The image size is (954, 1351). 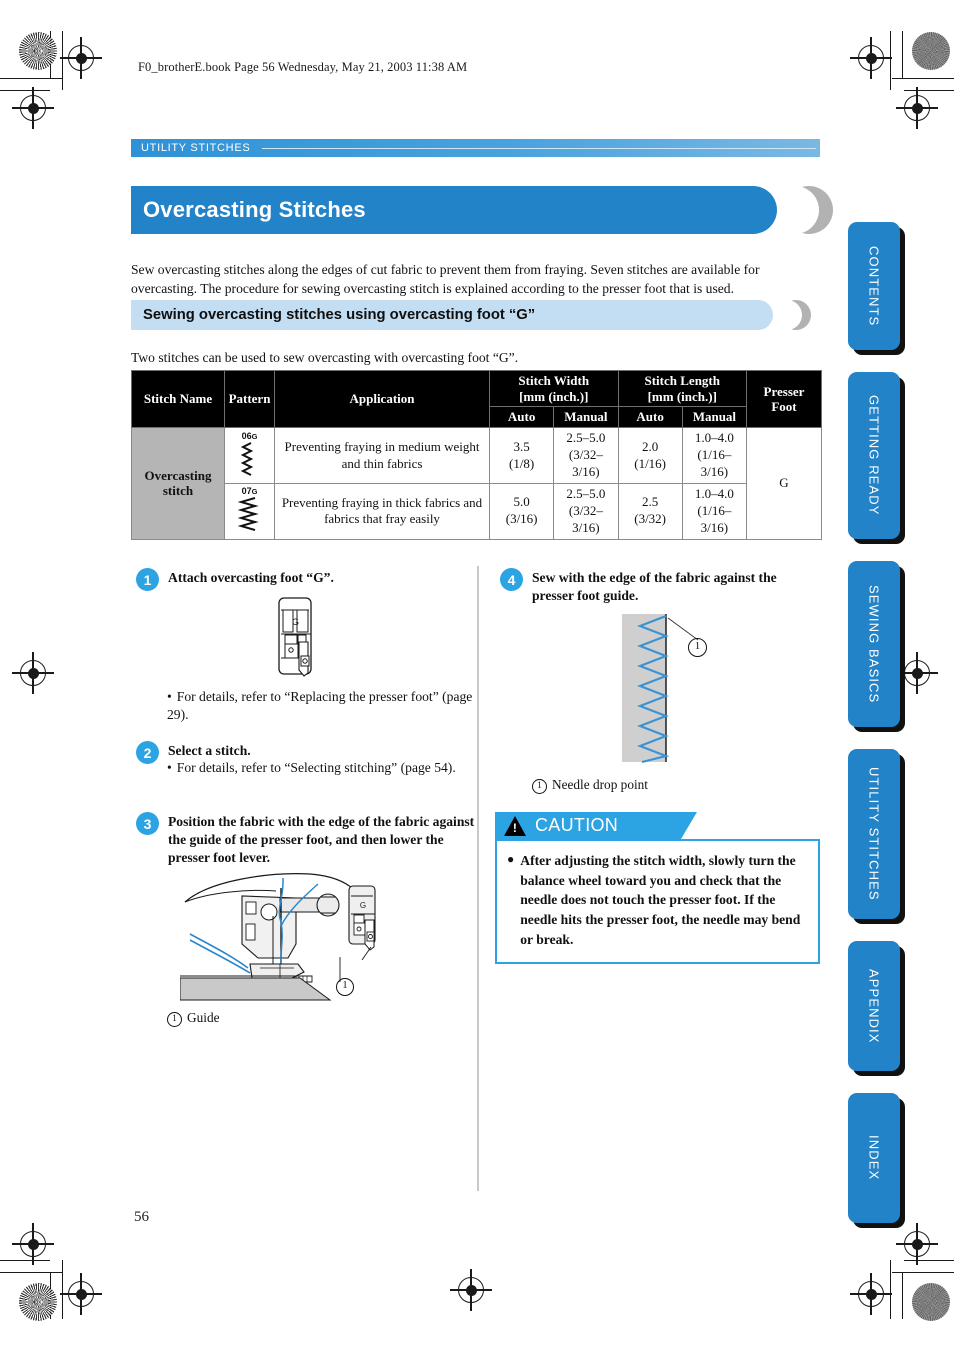 I want to click on column-divider, so click(x=478, y=878).